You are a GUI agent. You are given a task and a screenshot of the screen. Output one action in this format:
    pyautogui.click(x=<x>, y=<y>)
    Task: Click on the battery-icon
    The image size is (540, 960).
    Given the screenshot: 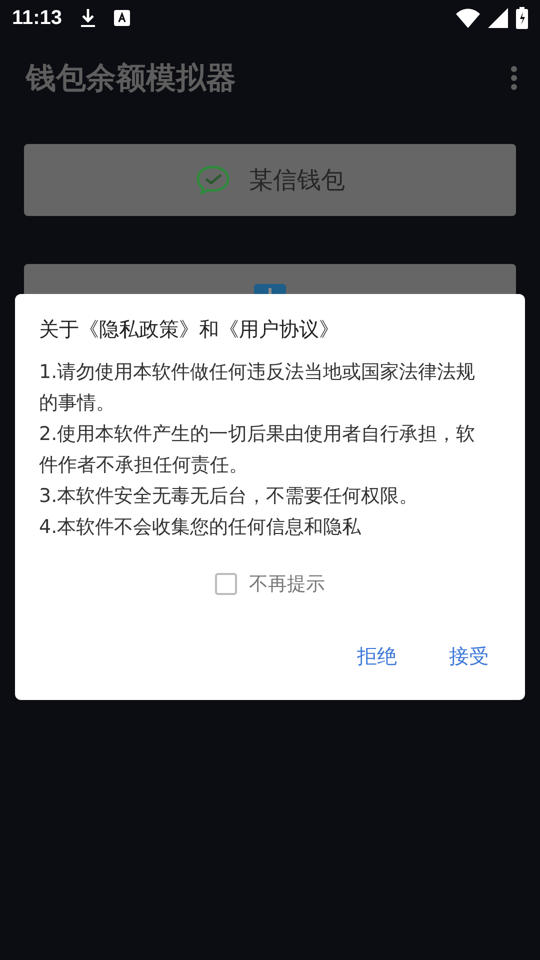 What is the action you would take?
    pyautogui.click(x=522, y=18)
    